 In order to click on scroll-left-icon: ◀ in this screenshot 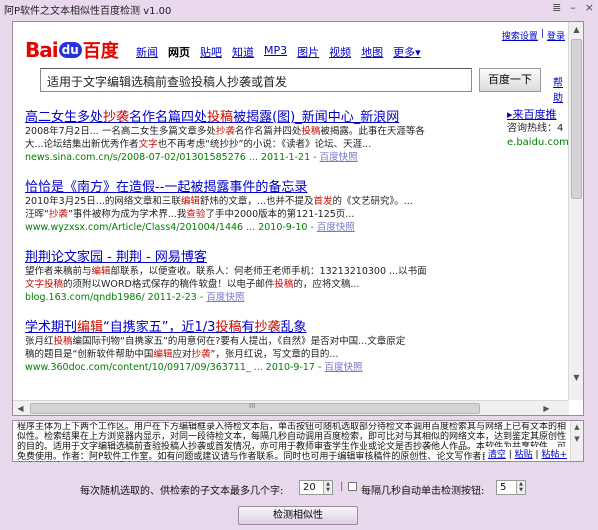, I will do `click(20, 408)`.